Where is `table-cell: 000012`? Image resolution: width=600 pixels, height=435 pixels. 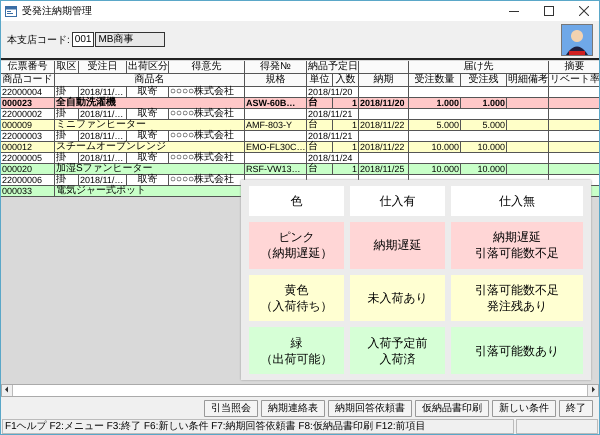
table-cell: 000012 is located at coordinates (28, 147).